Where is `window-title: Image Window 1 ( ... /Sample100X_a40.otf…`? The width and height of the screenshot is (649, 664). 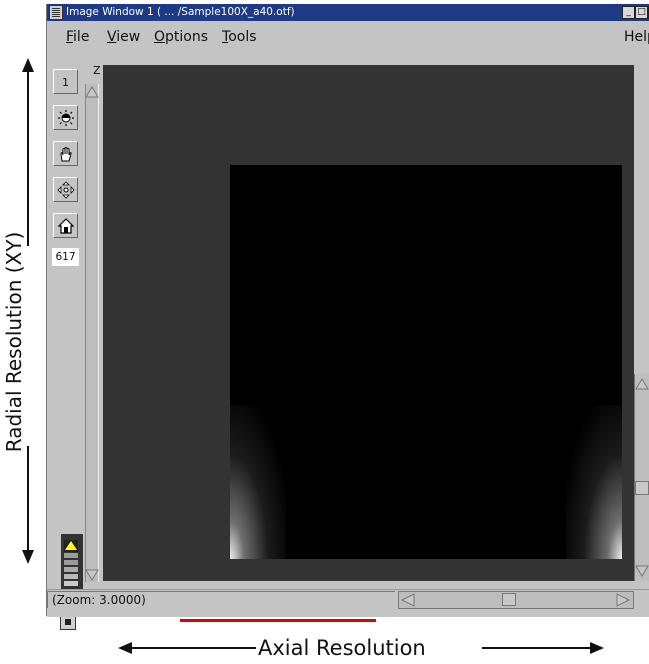 window-title: Image Window 1 ( ... /Sample100X_a40.otf… is located at coordinates (180, 12).